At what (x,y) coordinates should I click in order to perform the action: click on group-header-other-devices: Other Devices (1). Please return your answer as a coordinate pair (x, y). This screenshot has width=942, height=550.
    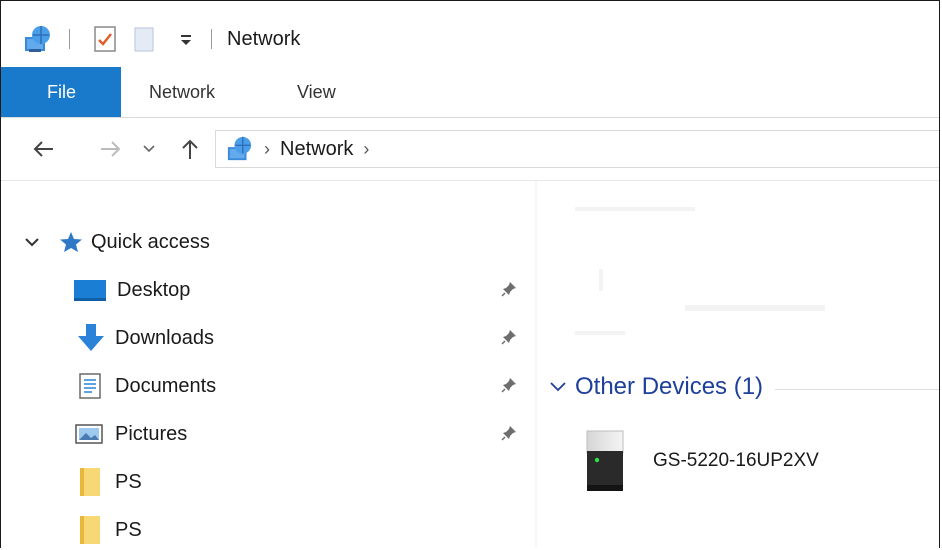
    Looking at the image, I should click on (744, 387).